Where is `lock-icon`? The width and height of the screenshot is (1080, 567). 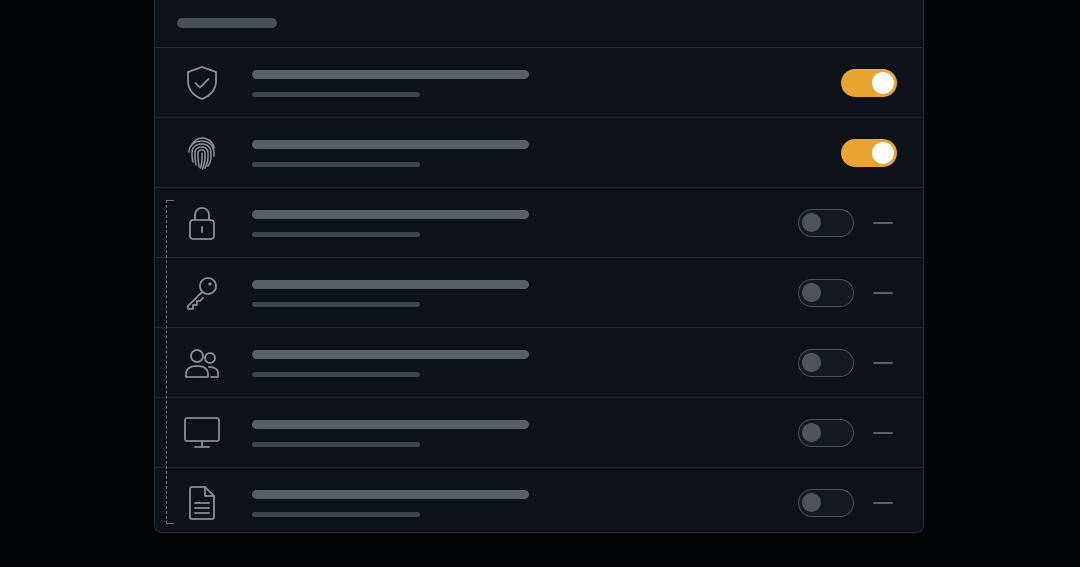 lock-icon is located at coordinates (202, 223).